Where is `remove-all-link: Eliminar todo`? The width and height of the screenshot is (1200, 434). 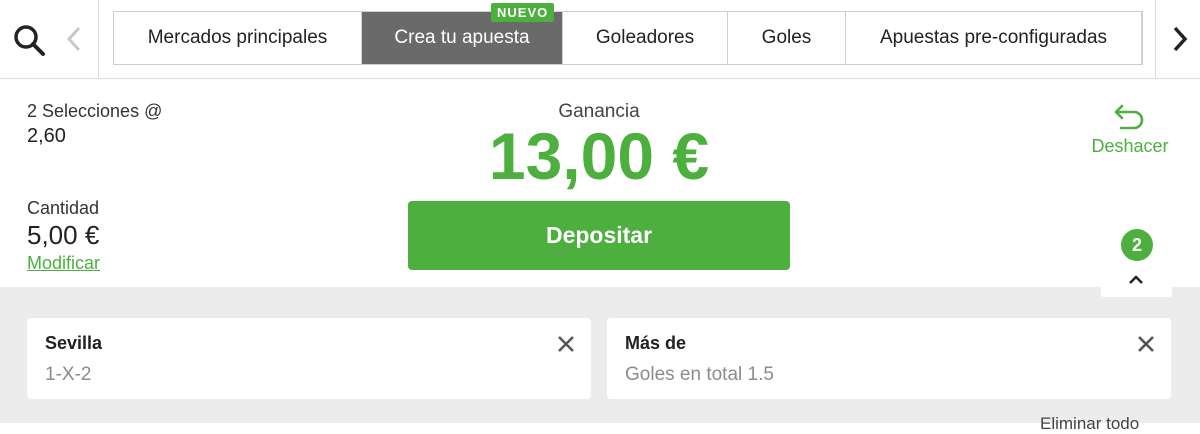
remove-all-link: Eliminar todo is located at coordinates (1089, 424).